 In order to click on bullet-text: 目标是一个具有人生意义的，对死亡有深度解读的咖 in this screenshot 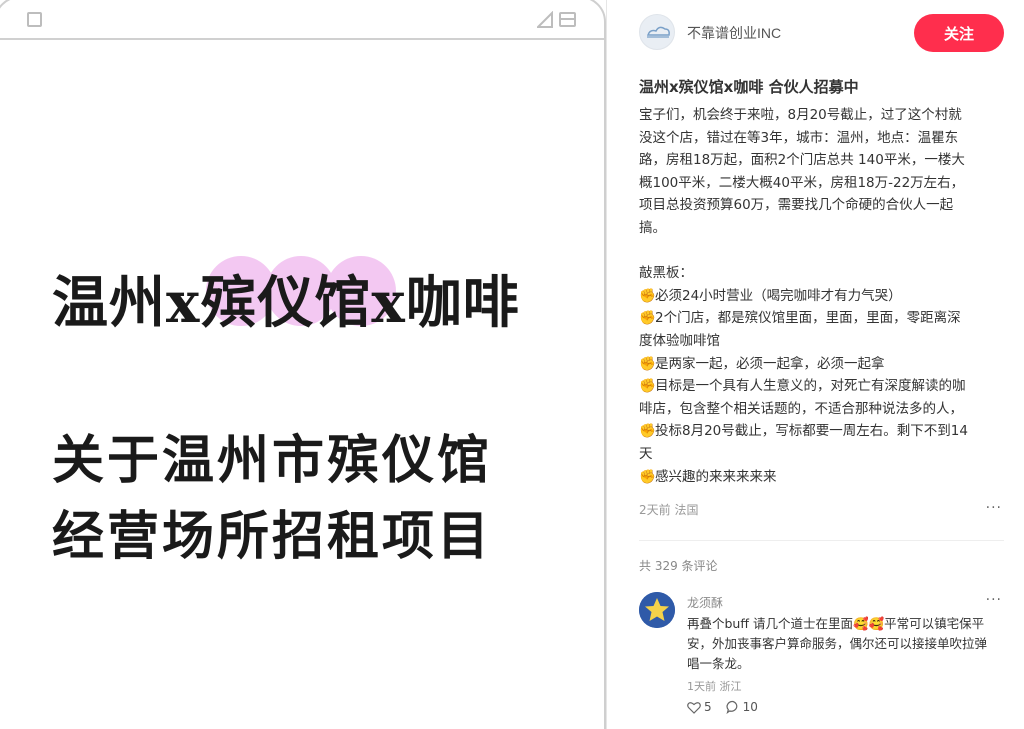, I will do `click(810, 386)`.